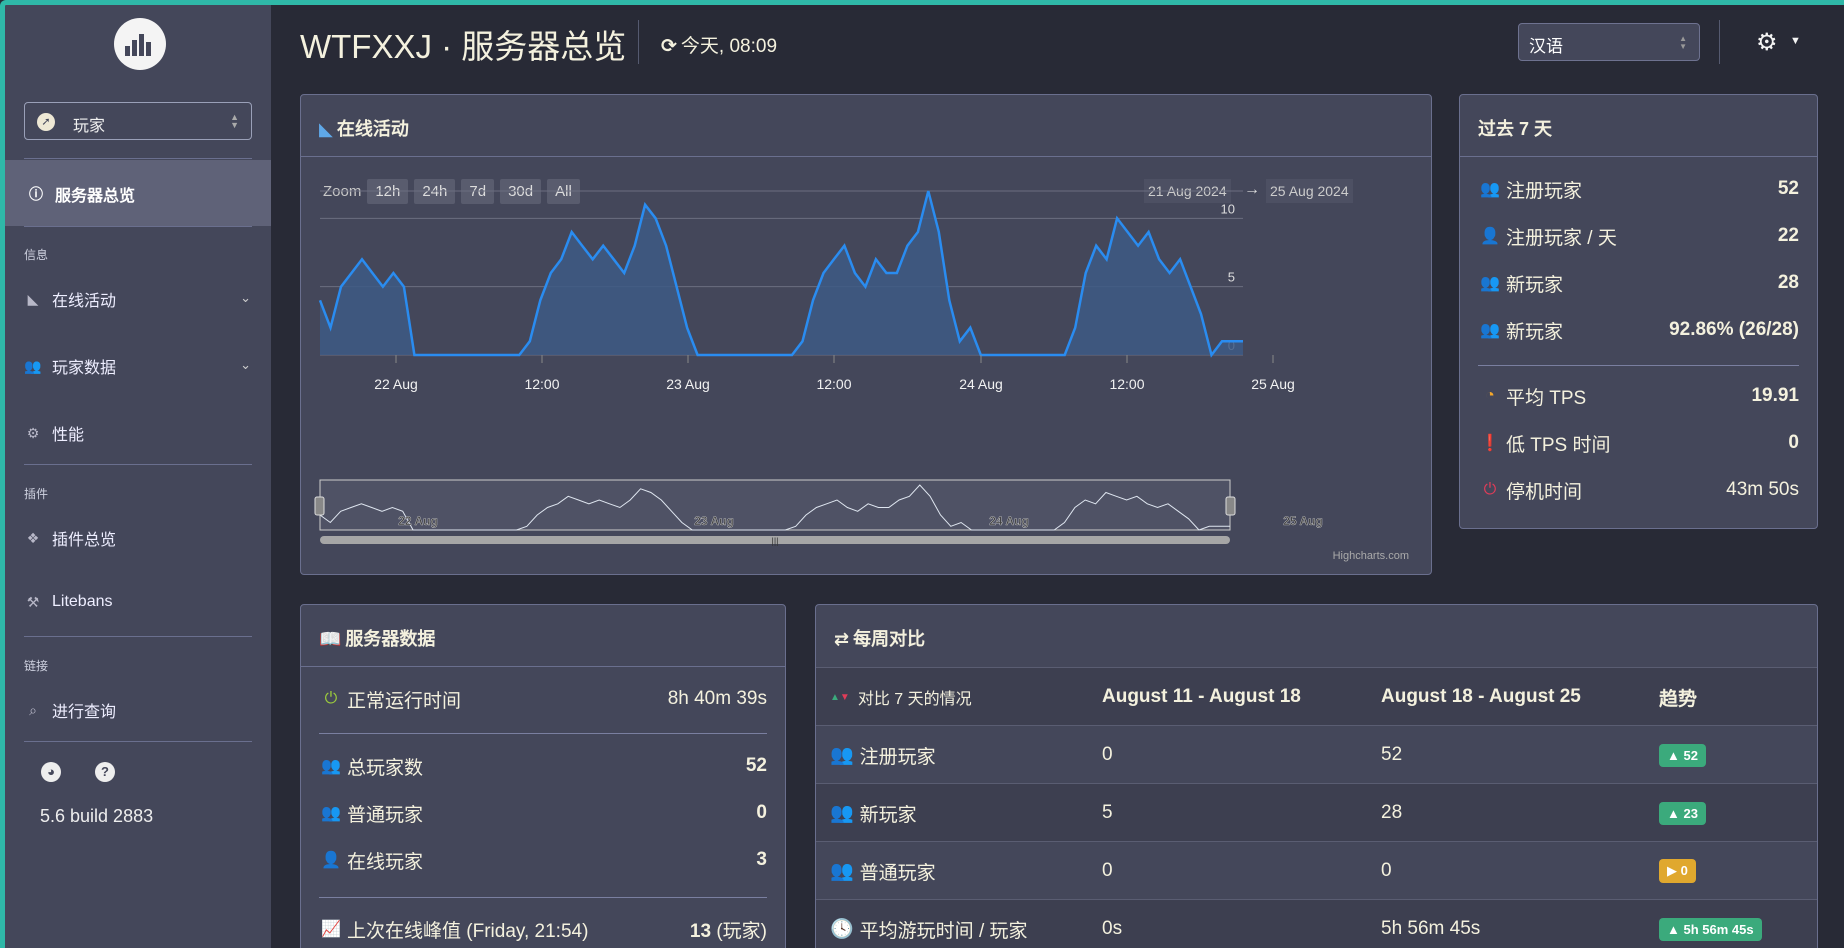 The image size is (1844, 948). I want to click on caret-down-icon: ▼, so click(1795, 41).